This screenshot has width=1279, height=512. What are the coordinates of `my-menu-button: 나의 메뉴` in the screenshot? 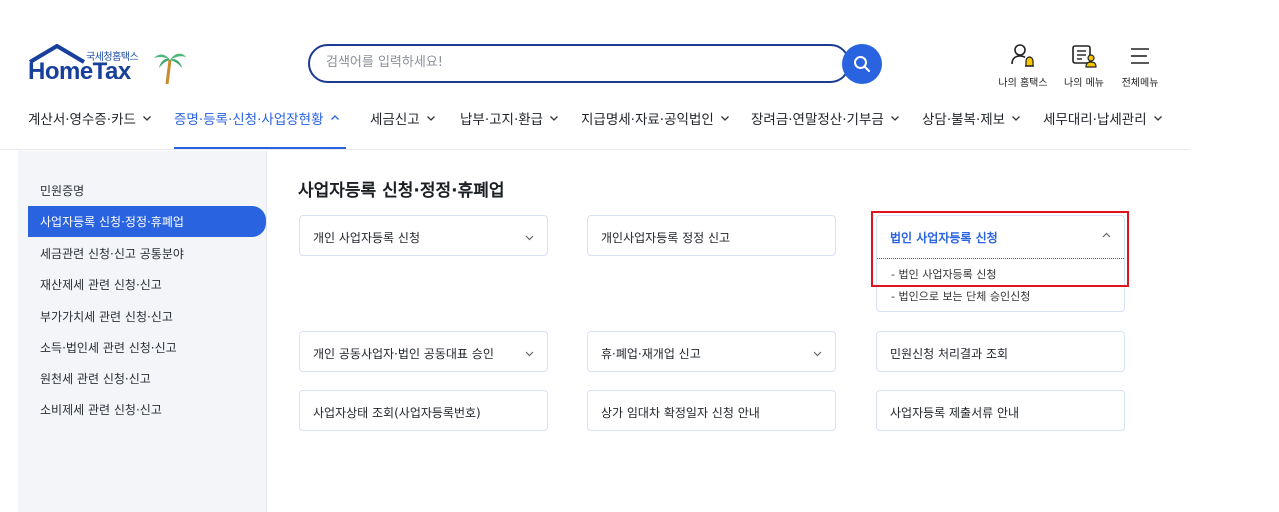 It's located at (1084, 65).